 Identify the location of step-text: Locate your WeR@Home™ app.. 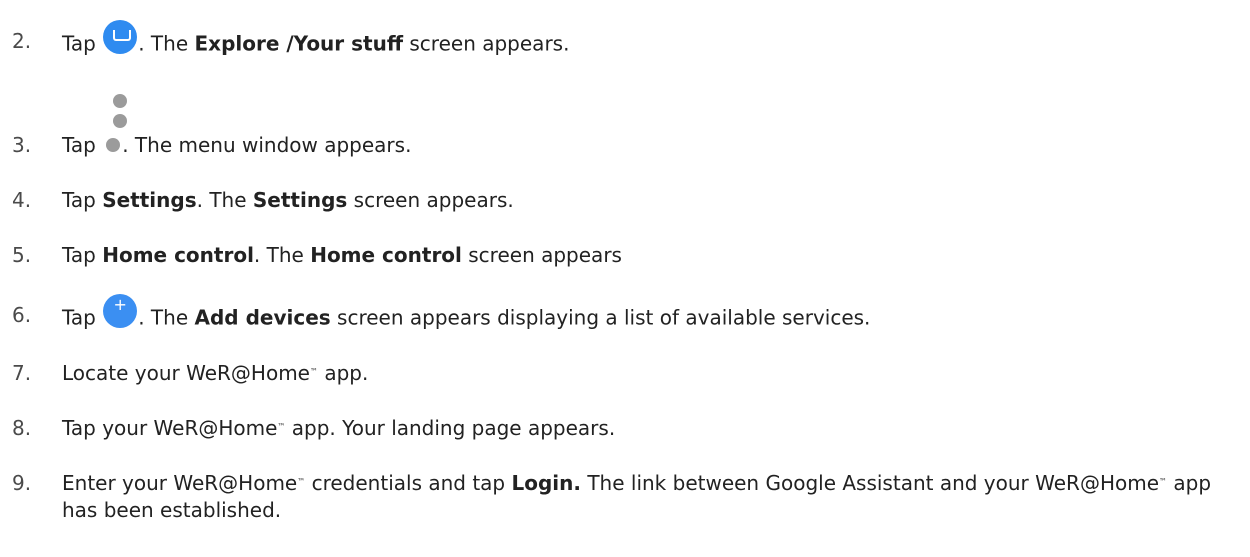
(215, 373).